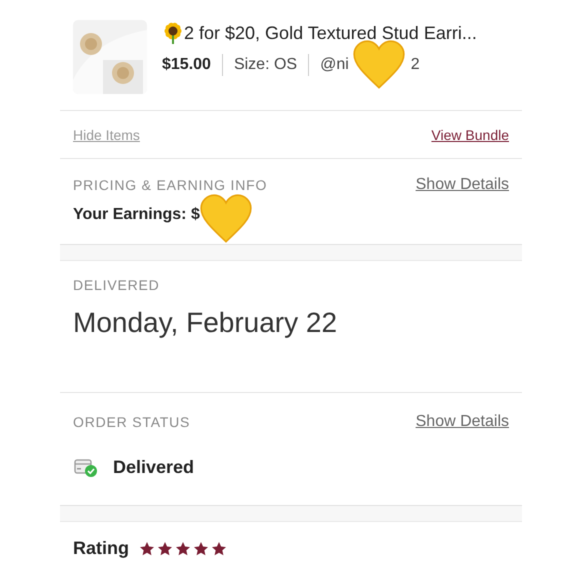 This screenshot has height=580, width=580. Describe the element at coordinates (117, 285) in the screenshot. I see `section-heading: DELIVERED` at that location.